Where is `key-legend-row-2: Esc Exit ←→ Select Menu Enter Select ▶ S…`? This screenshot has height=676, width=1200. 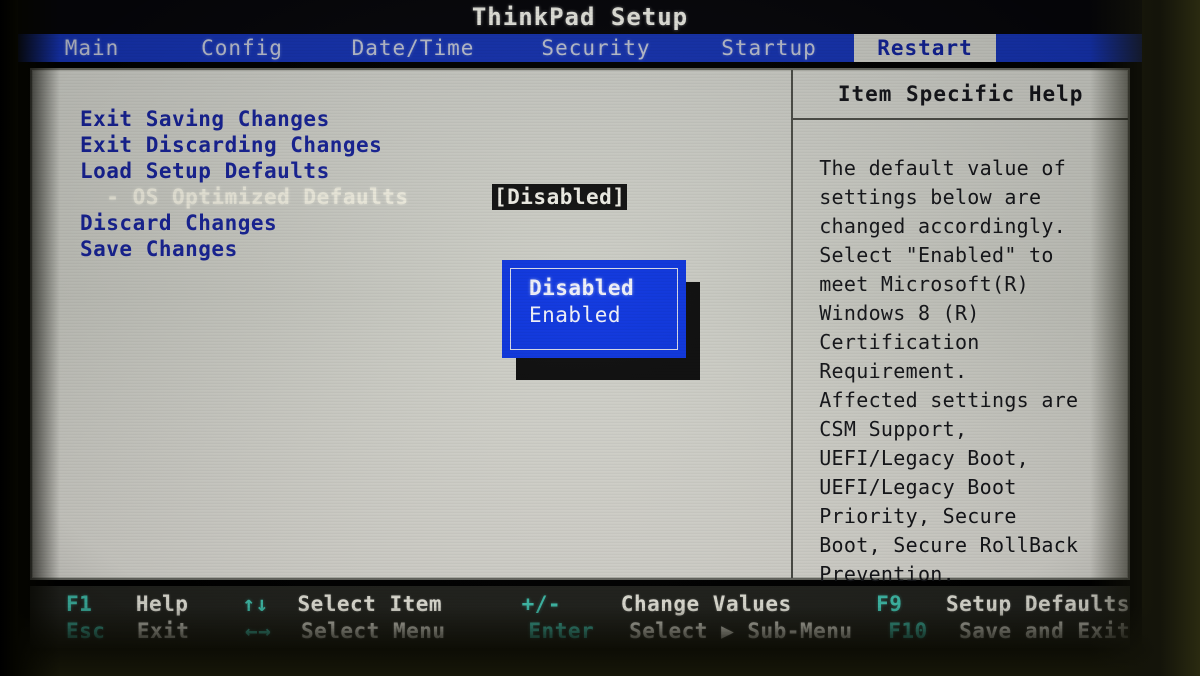 key-legend-row-2: Esc Exit ←→ Select Menu Enter Select ▶ S… is located at coordinates (598, 630).